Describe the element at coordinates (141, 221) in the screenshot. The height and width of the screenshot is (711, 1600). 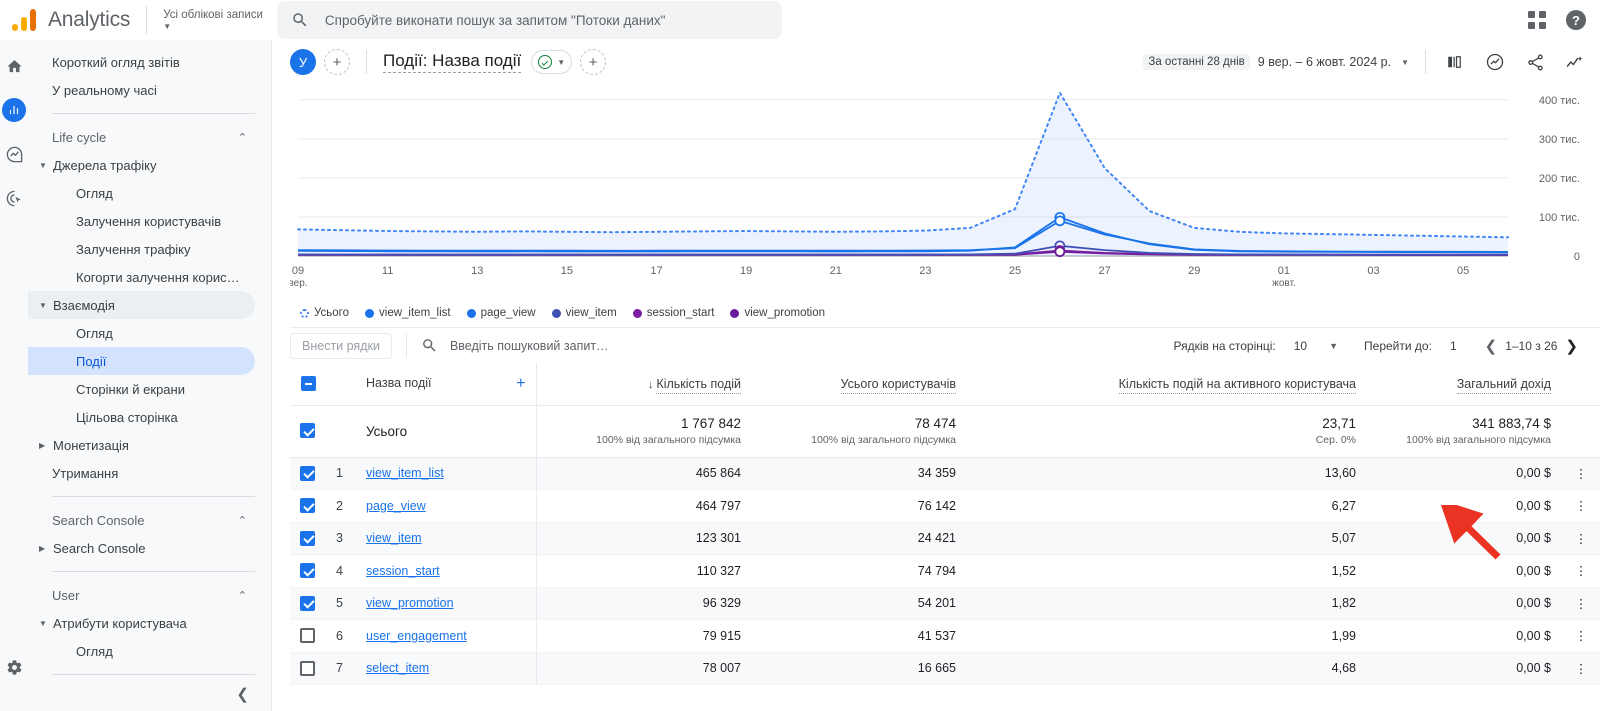
I see `sidebar-item-залучення-користувачів: Залучення користувачів` at that location.